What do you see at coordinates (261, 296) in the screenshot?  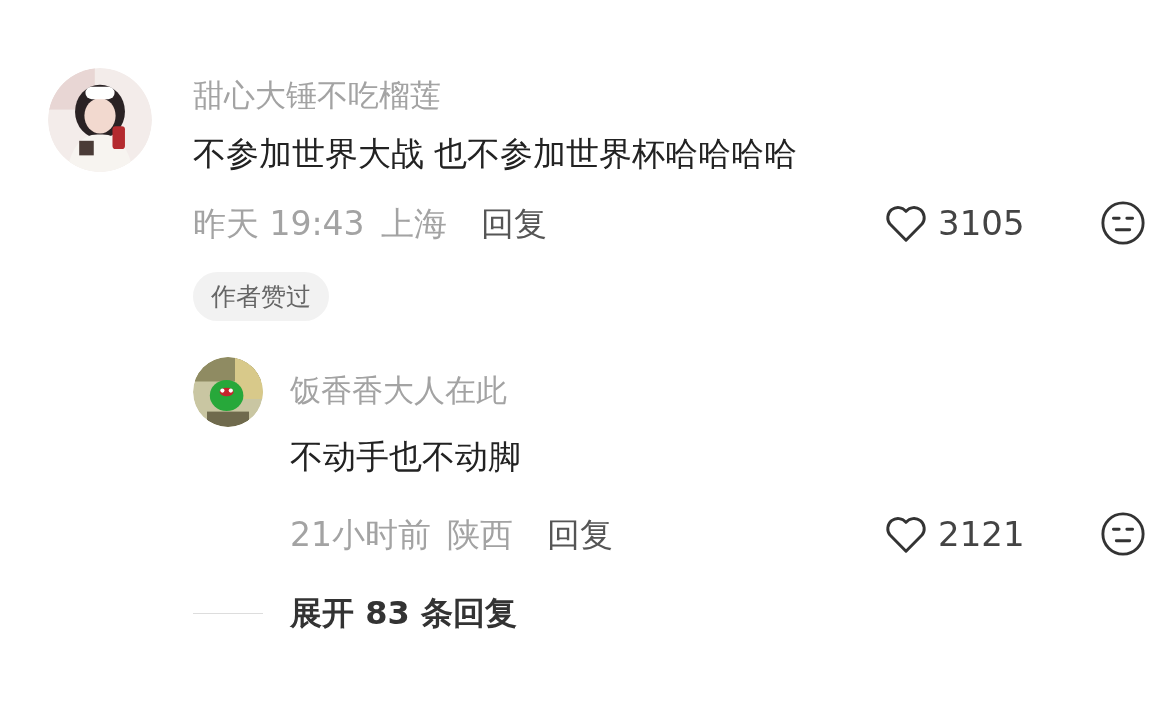 I see `author-liked-badge: 作者赞过` at bounding box center [261, 296].